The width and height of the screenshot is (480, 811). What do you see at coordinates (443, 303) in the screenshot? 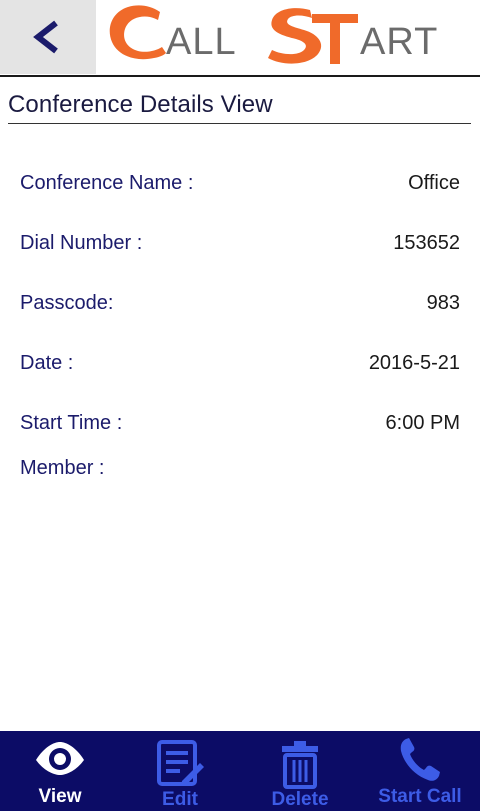
I see `passcode-value: 983` at bounding box center [443, 303].